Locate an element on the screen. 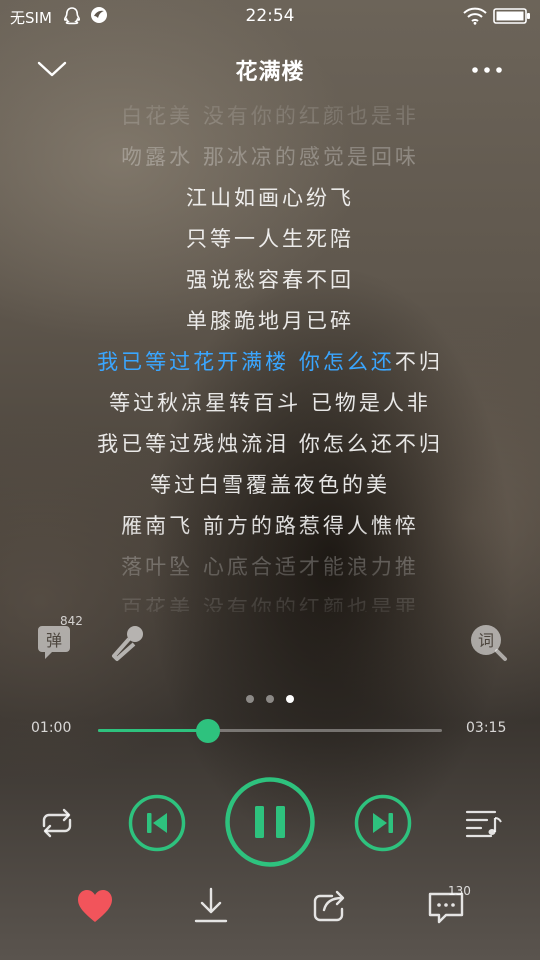 The image size is (540, 960). lyric-search-icon: 词 is located at coordinates (488, 642).